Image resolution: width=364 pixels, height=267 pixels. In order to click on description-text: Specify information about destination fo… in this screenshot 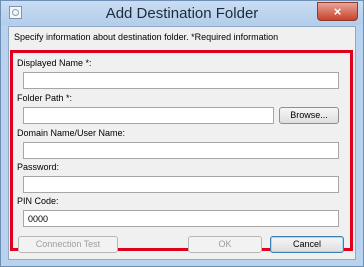, I will do `click(146, 37)`.